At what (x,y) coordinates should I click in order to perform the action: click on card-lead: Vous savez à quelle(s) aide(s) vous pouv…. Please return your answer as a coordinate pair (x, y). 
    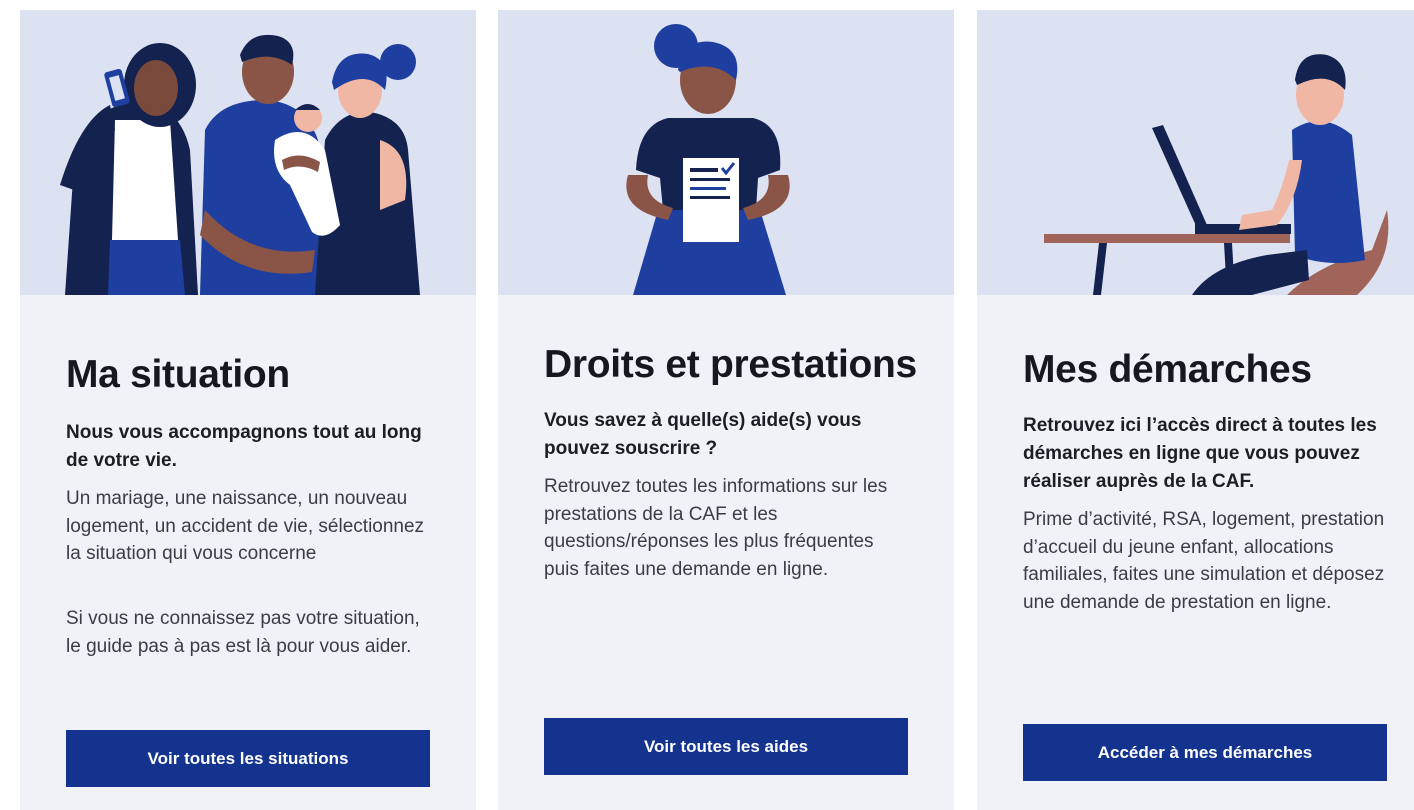
    Looking at the image, I should click on (703, 434).